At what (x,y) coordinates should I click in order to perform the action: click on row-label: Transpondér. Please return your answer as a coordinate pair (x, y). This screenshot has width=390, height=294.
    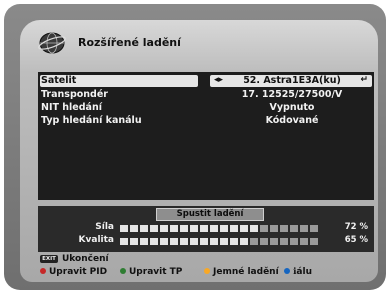
    Looking at the image, I should click on (74, 94).